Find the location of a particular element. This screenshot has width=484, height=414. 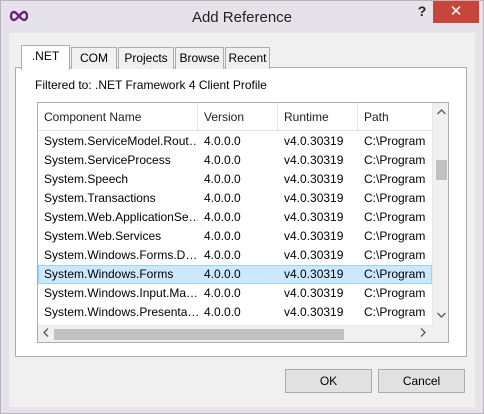

chevron-left-icon is located at coordinates (46, 334).